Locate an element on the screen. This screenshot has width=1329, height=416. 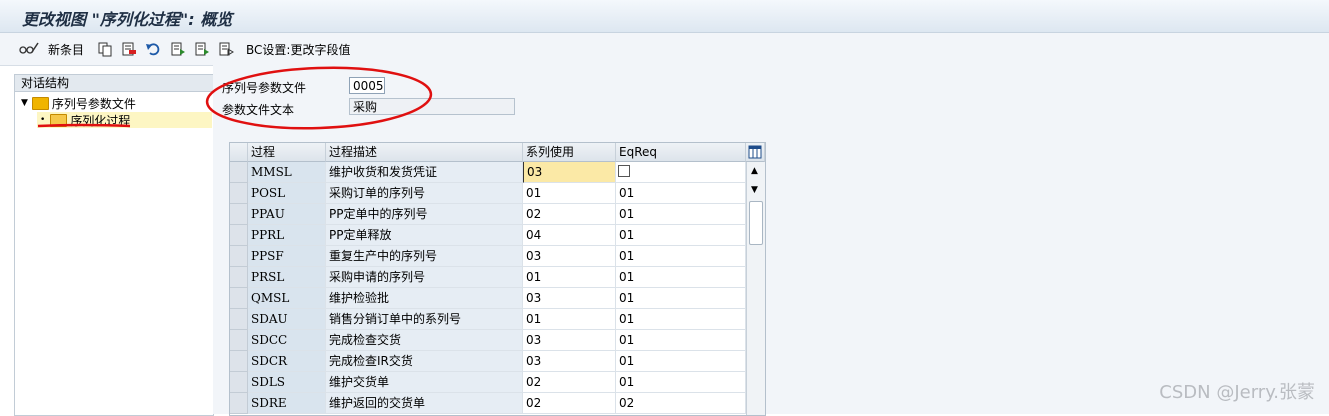
annotation-ellipse is located at coordinates (319, 98).